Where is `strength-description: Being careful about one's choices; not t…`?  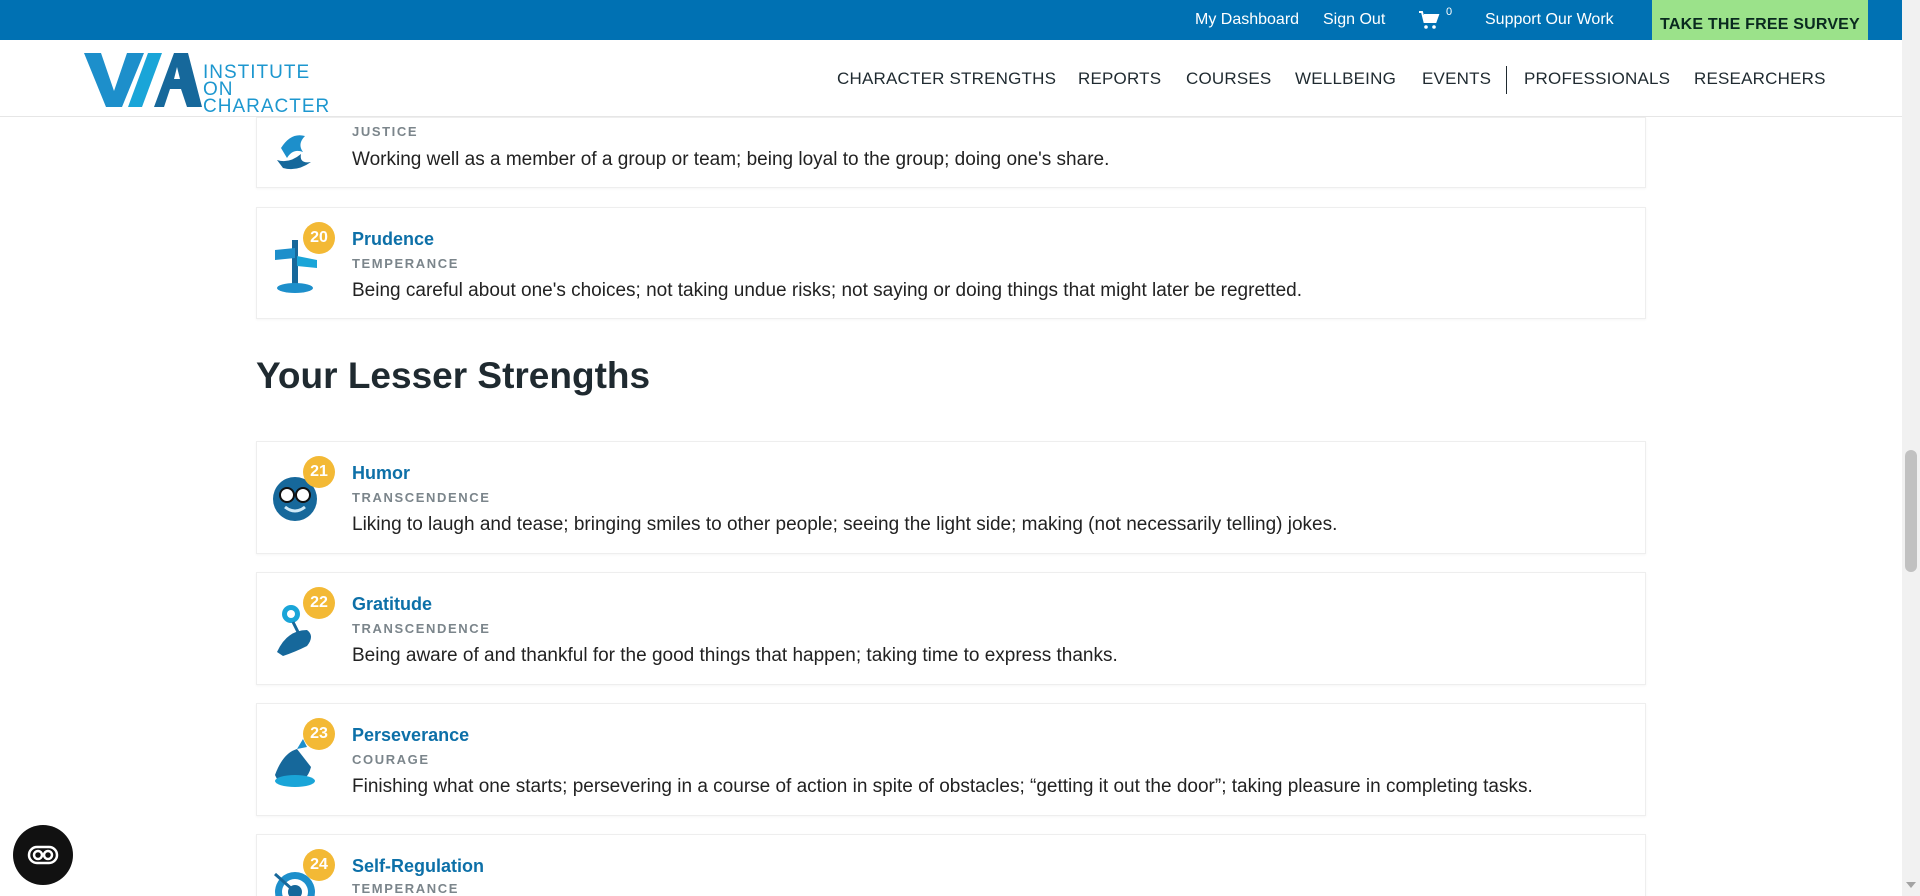
strength-description: Being careful about one's choices; not t… is located at coordinates (827, 290).